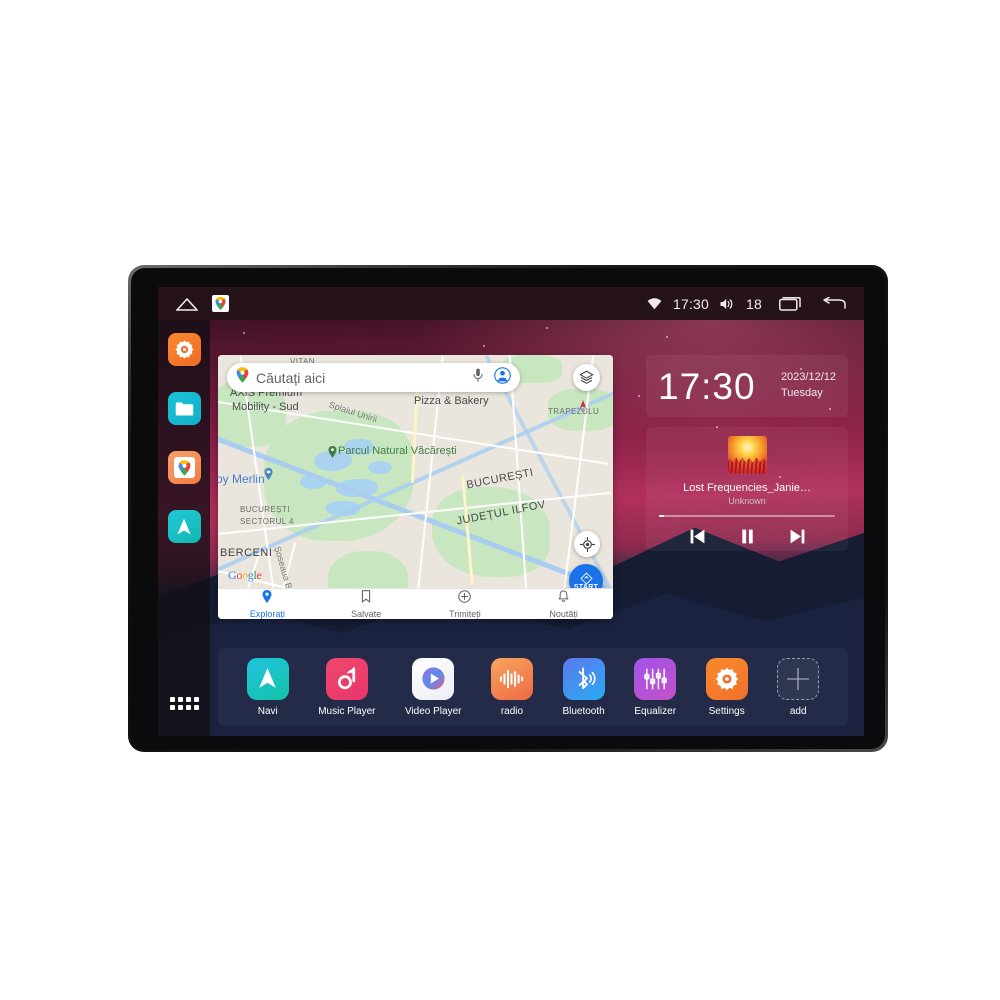 The image size is (1000, 1000). I want to click on explore-pin-icon, so click(267, 598).